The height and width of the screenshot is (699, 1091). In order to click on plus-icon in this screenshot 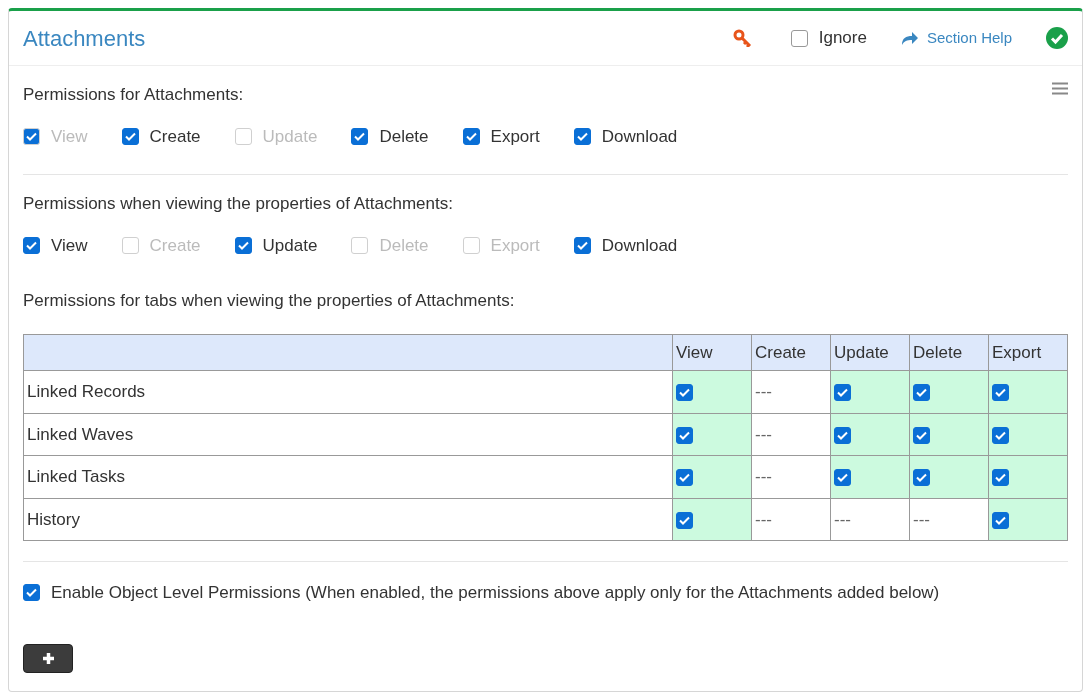, I will do `click(48, 658)`.